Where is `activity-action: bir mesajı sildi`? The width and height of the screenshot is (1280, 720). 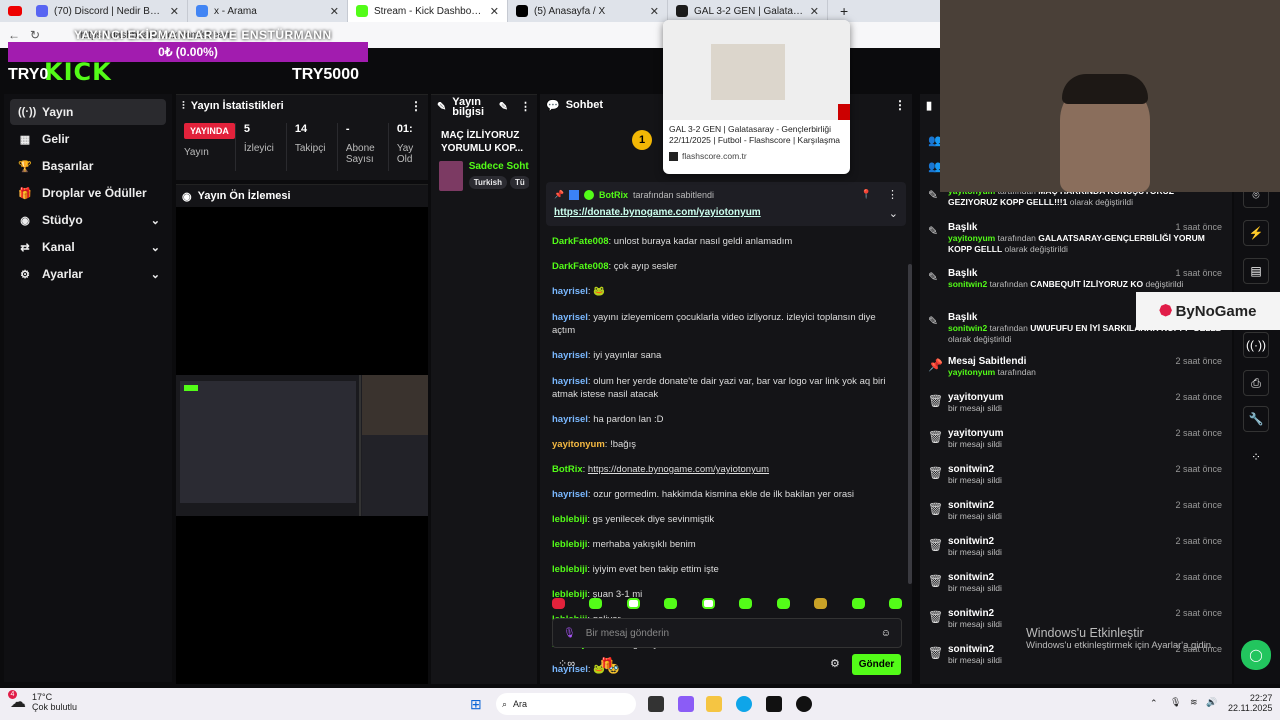
activity-action: bir mesajı sildi is located at coordinates (975, 624).